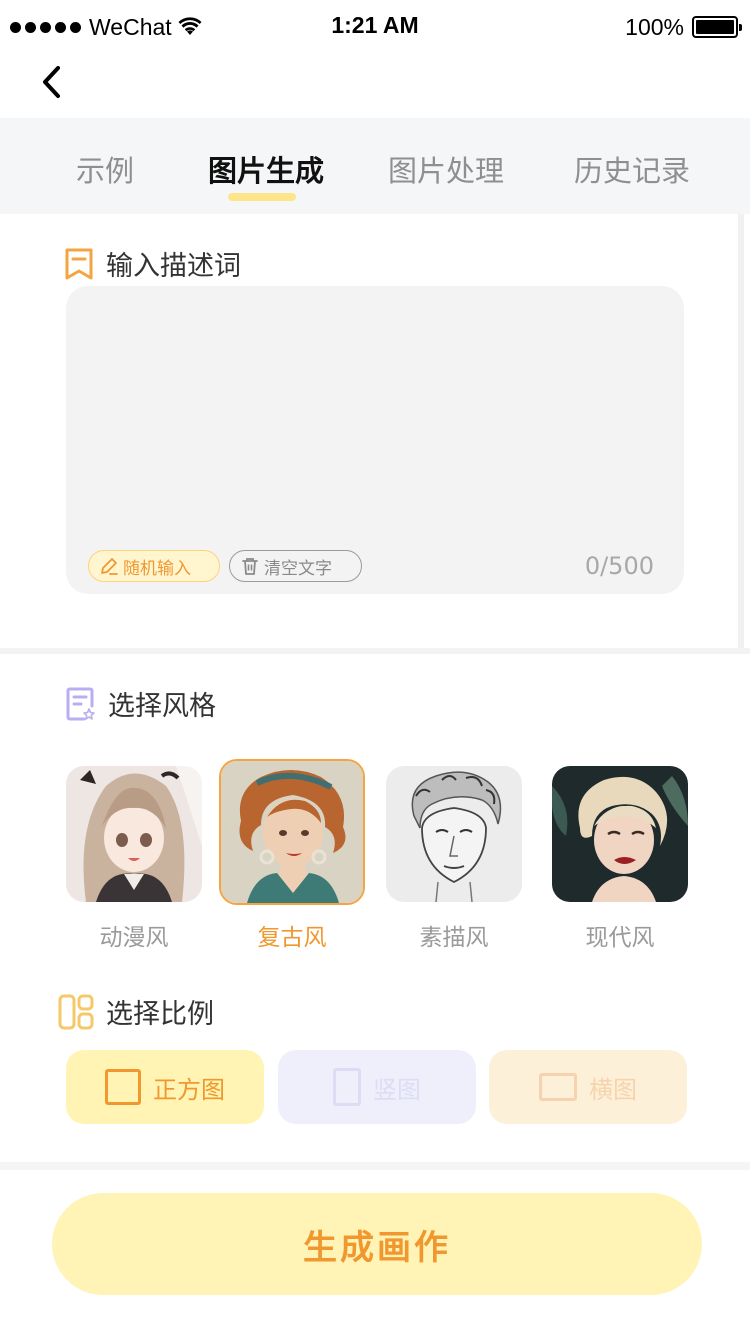 This screenshot has width=750, height=1334. Describe the element at coordinates (454, 834) in the screenshot. I see `sketch-style-thumbnail` at that location.